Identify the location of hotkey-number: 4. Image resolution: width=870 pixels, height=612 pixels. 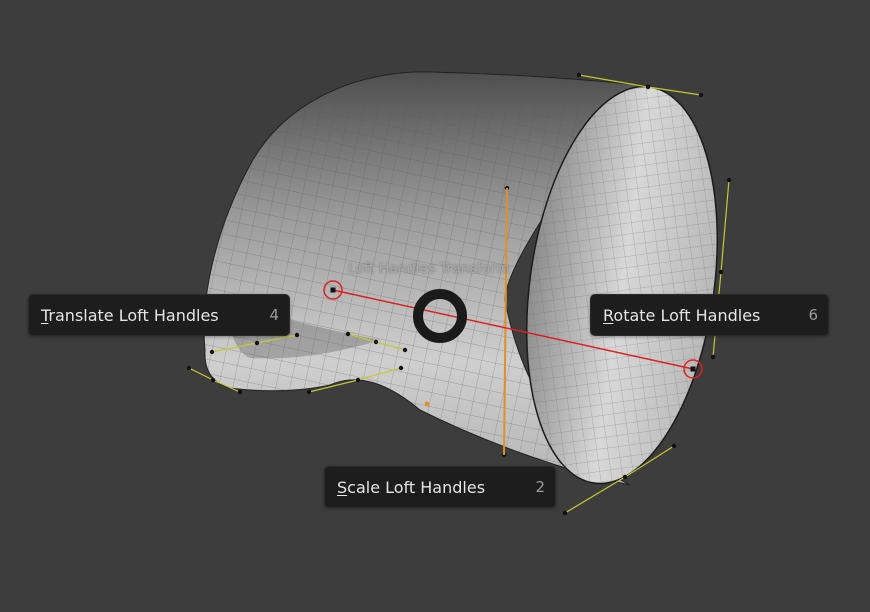
(274, 315).